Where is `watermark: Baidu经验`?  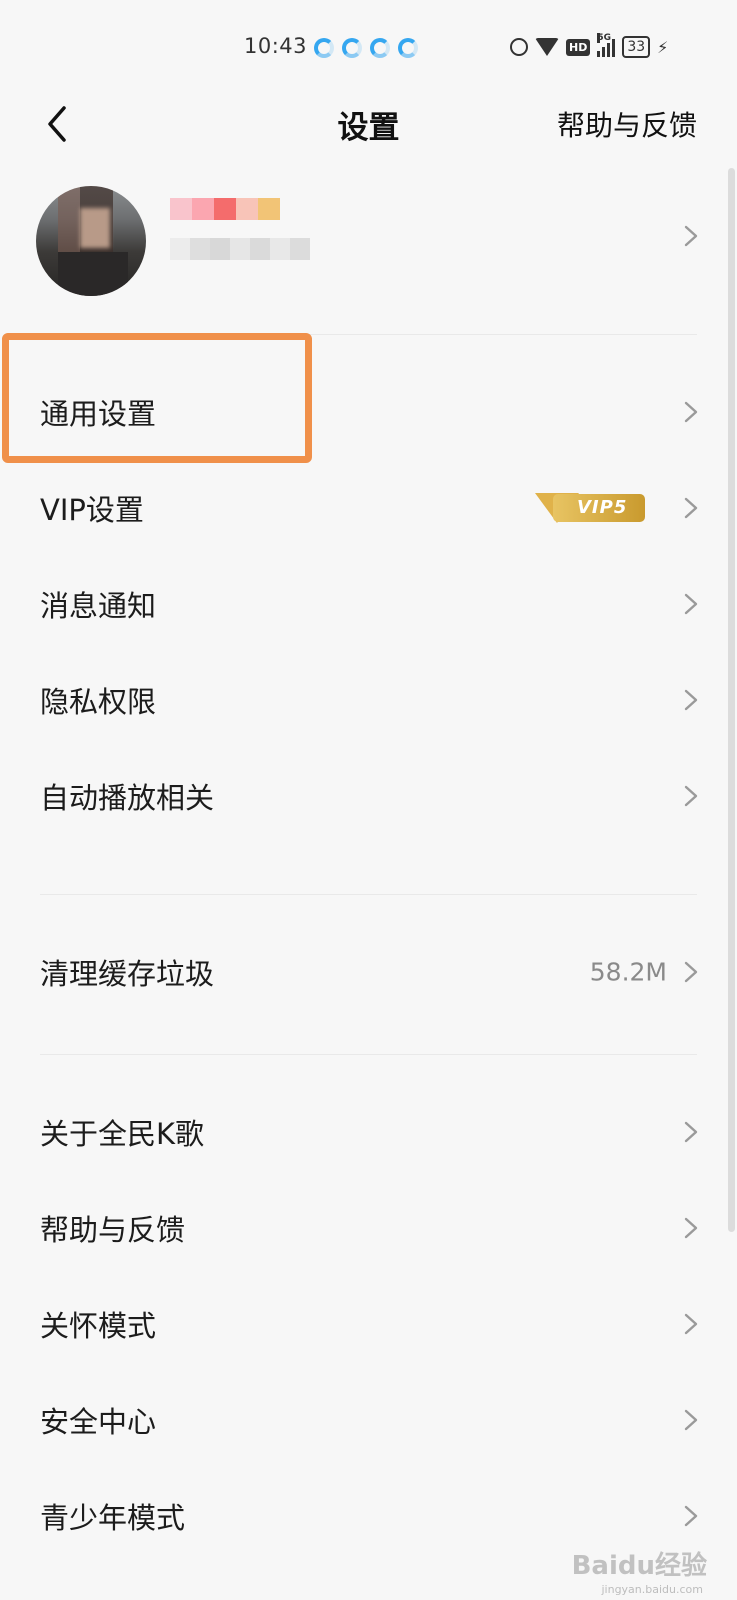
watermark: Baidu经验 is located at coordinates (639, 1566).